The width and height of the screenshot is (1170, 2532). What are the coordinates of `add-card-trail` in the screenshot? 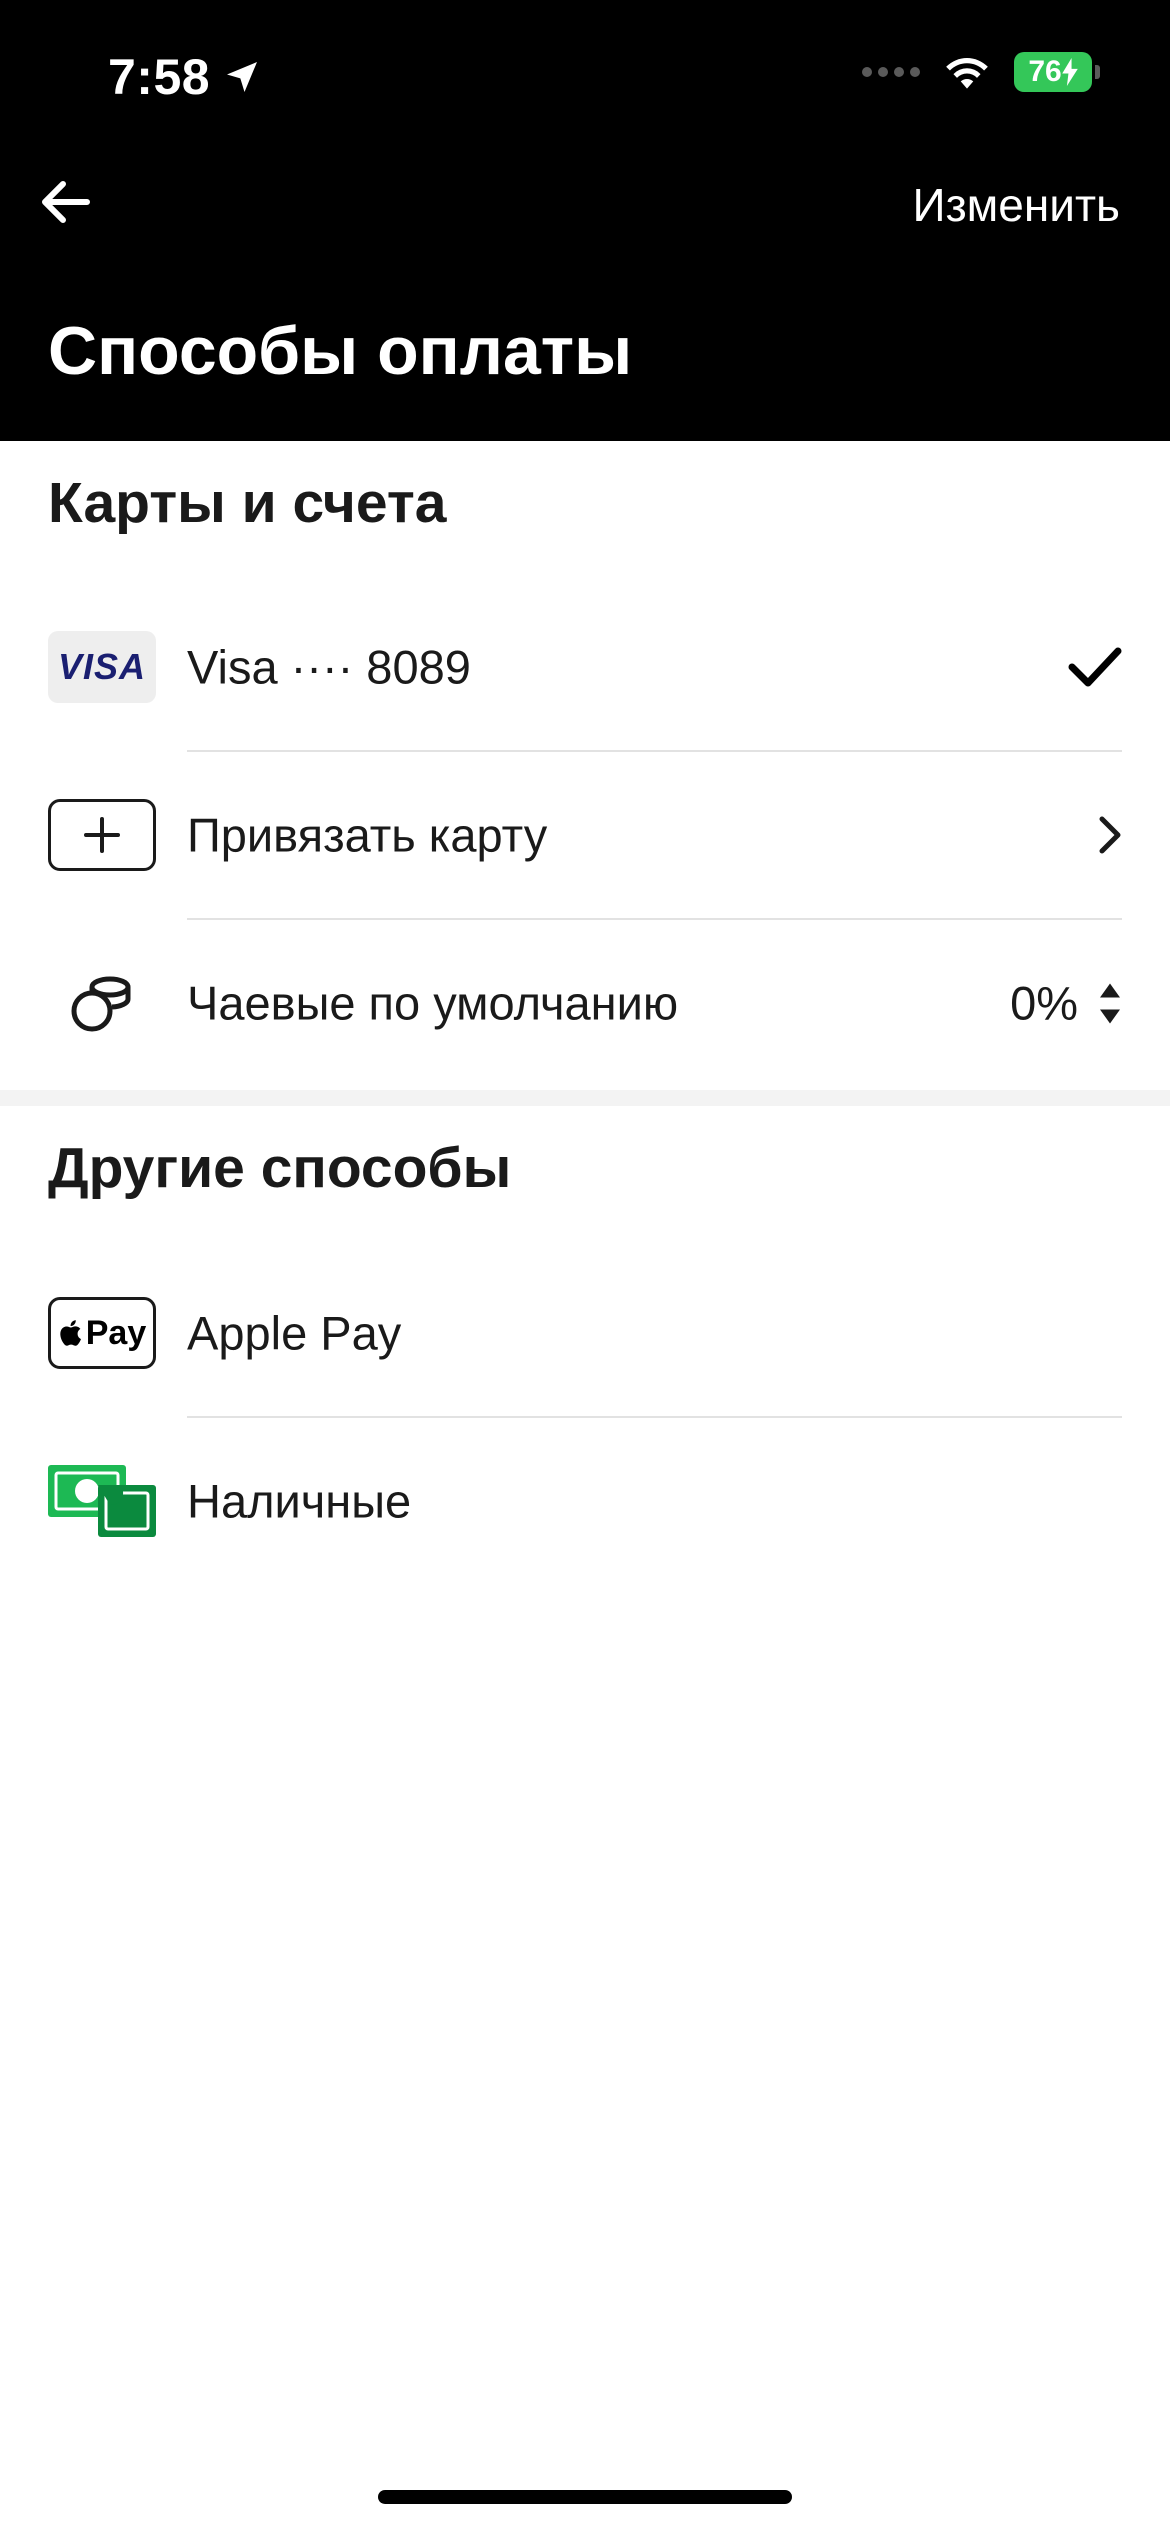 It's located at (1110, 835).